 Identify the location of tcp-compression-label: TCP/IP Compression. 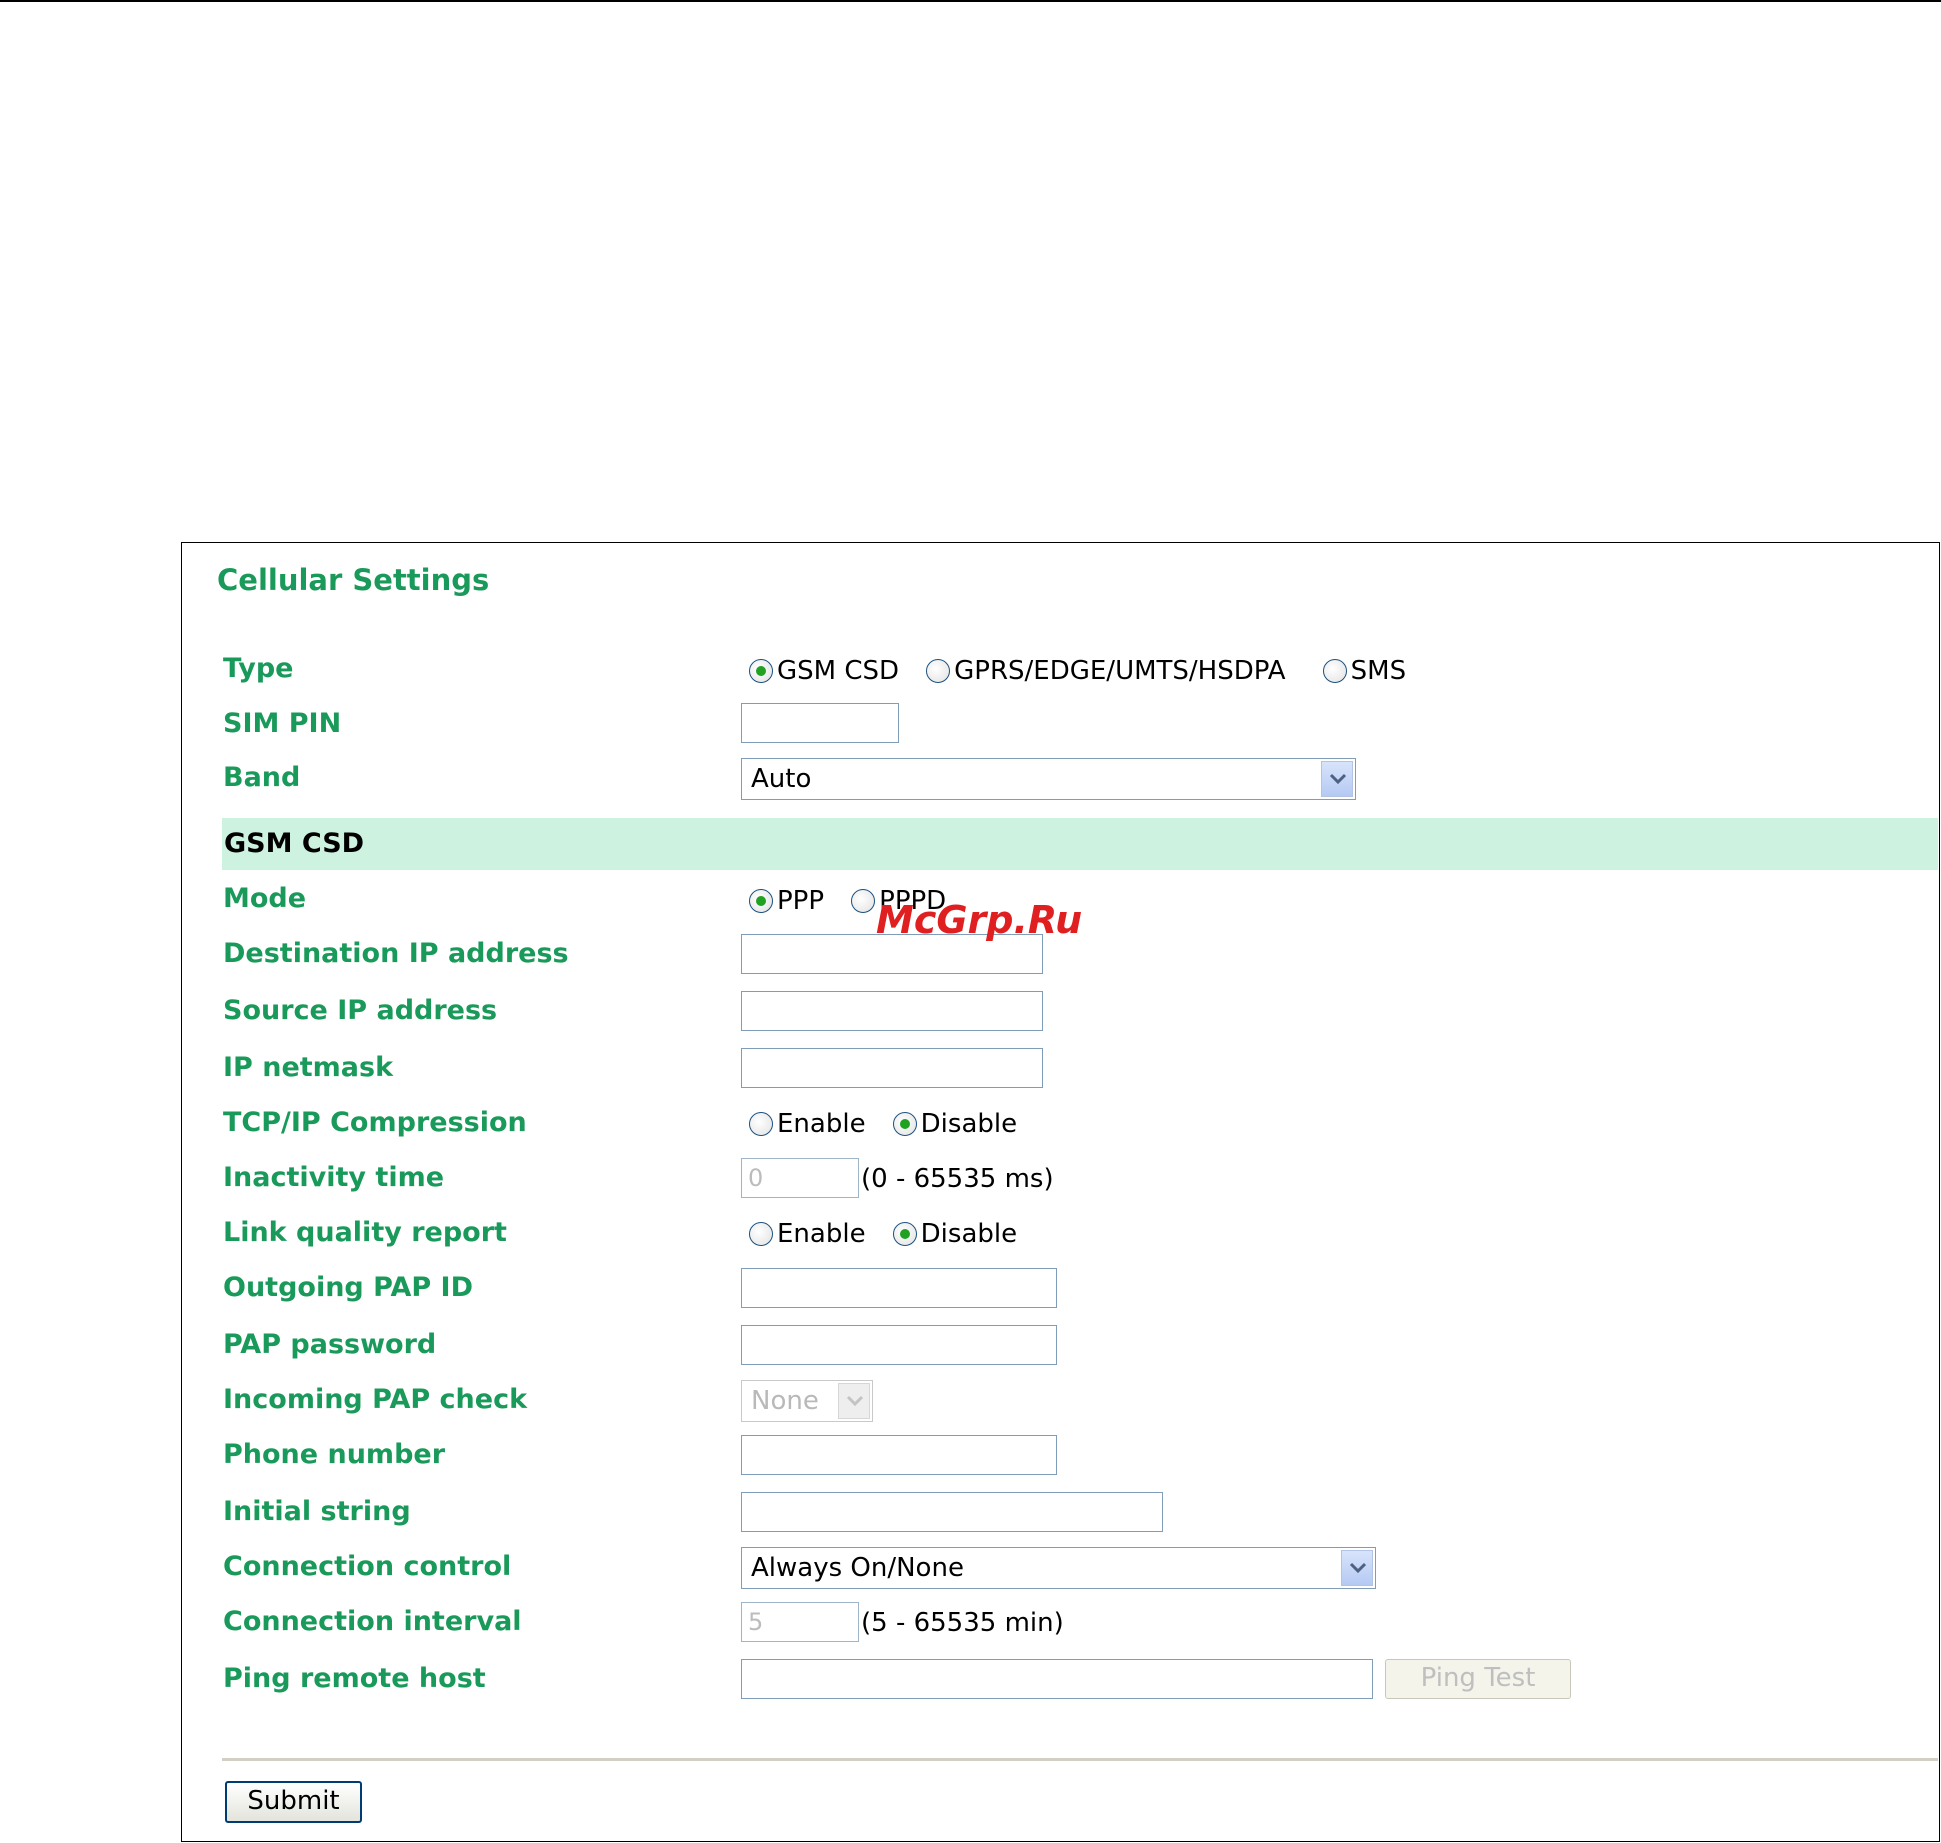
(375, 1122).